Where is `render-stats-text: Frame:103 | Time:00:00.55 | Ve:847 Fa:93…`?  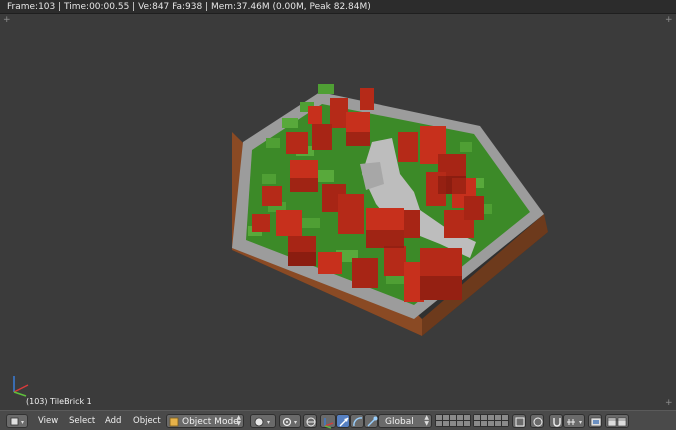
render-stats-text: Frame:103 | Time:00:00.55 | Ve:847 Fa:93… is located at coordinates (189, 7).